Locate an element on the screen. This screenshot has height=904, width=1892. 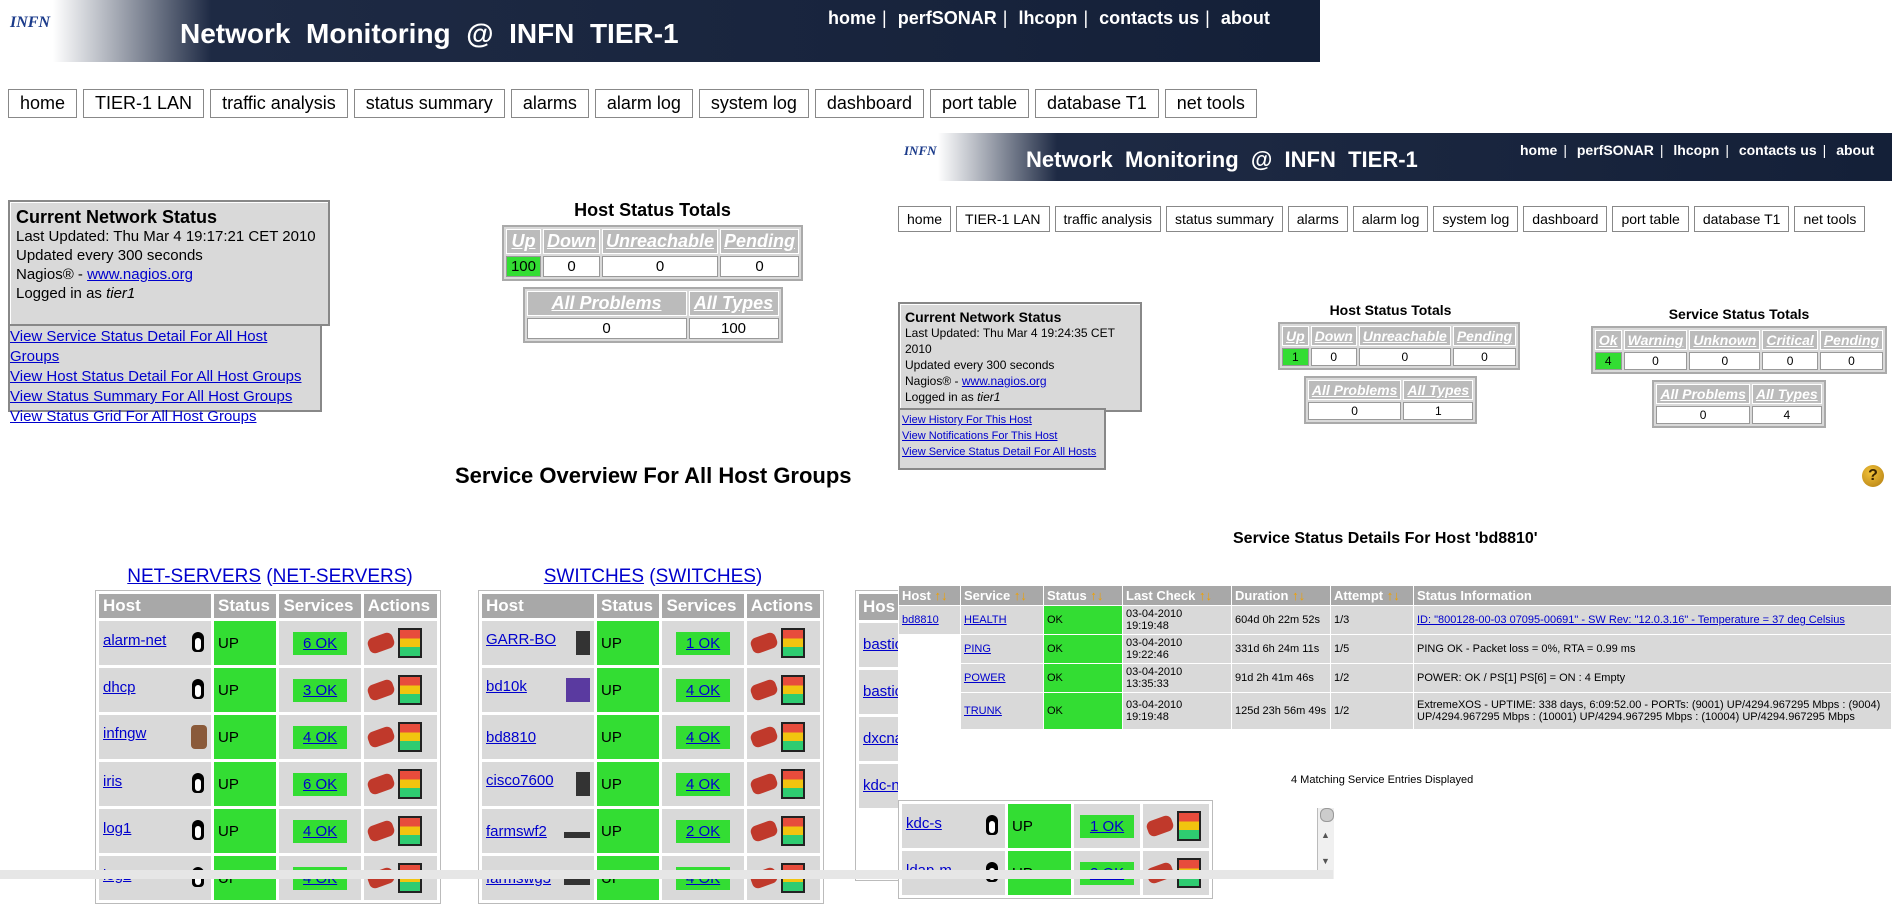
group-link: SWITCHES is located at coordinates (594, 576).